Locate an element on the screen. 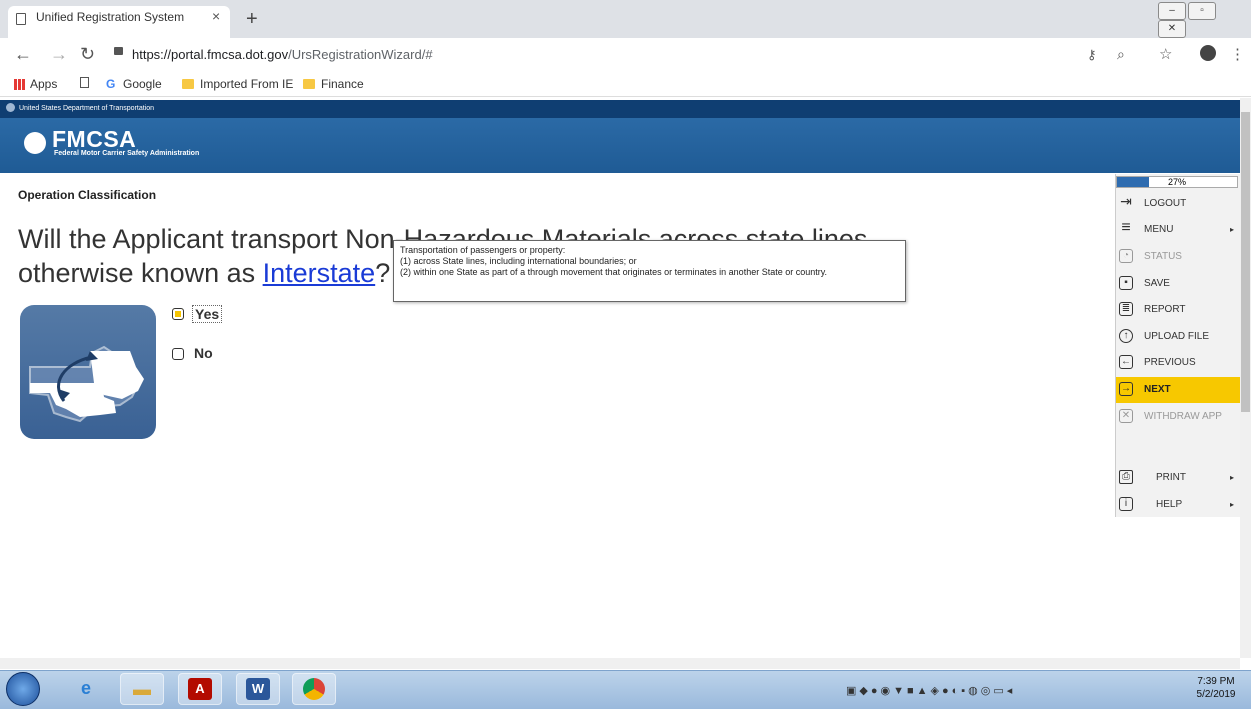  yes-checkbox is located at coordinates (178, 314).